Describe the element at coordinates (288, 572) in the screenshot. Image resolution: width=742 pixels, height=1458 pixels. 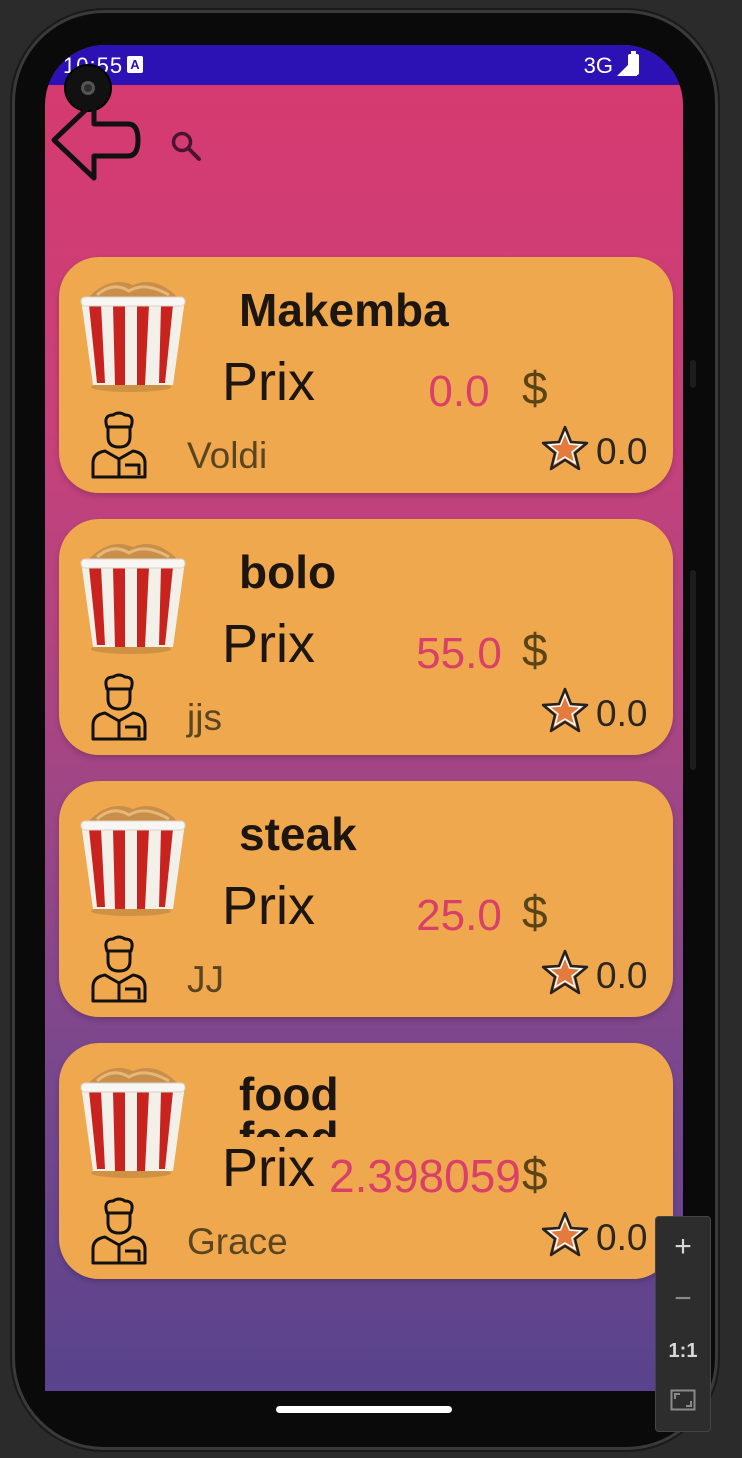
I see `food-name: bolo` at that location.